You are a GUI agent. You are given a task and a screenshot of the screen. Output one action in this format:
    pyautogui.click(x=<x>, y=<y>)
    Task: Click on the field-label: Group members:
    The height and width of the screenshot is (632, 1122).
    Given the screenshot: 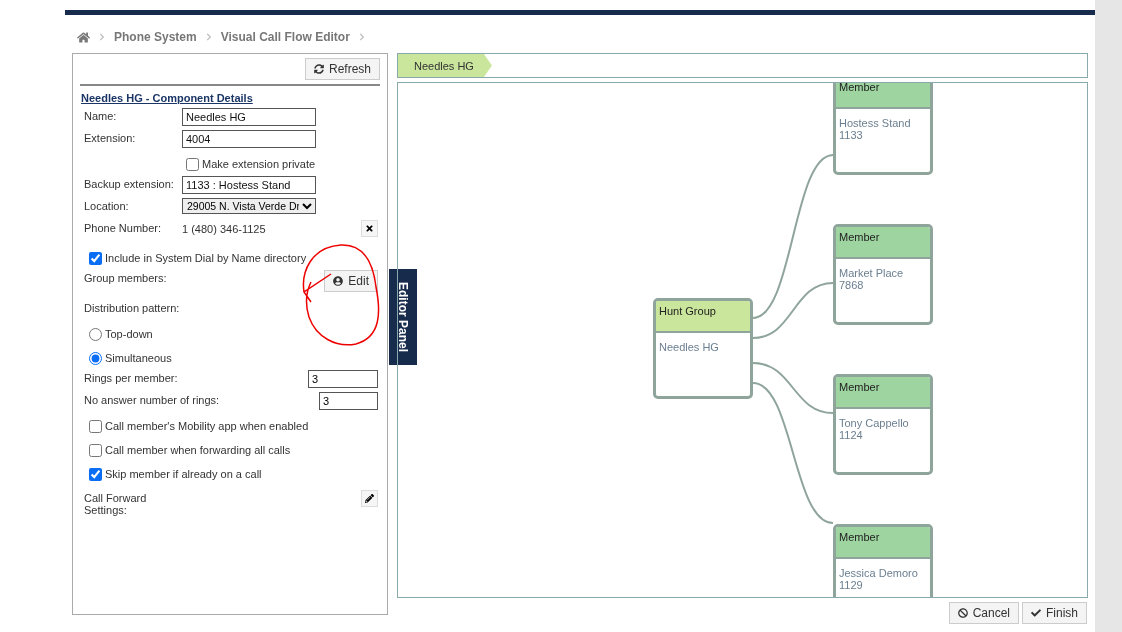 What is the action you would take?
    pyautogui.click(x=126, y=277)
    